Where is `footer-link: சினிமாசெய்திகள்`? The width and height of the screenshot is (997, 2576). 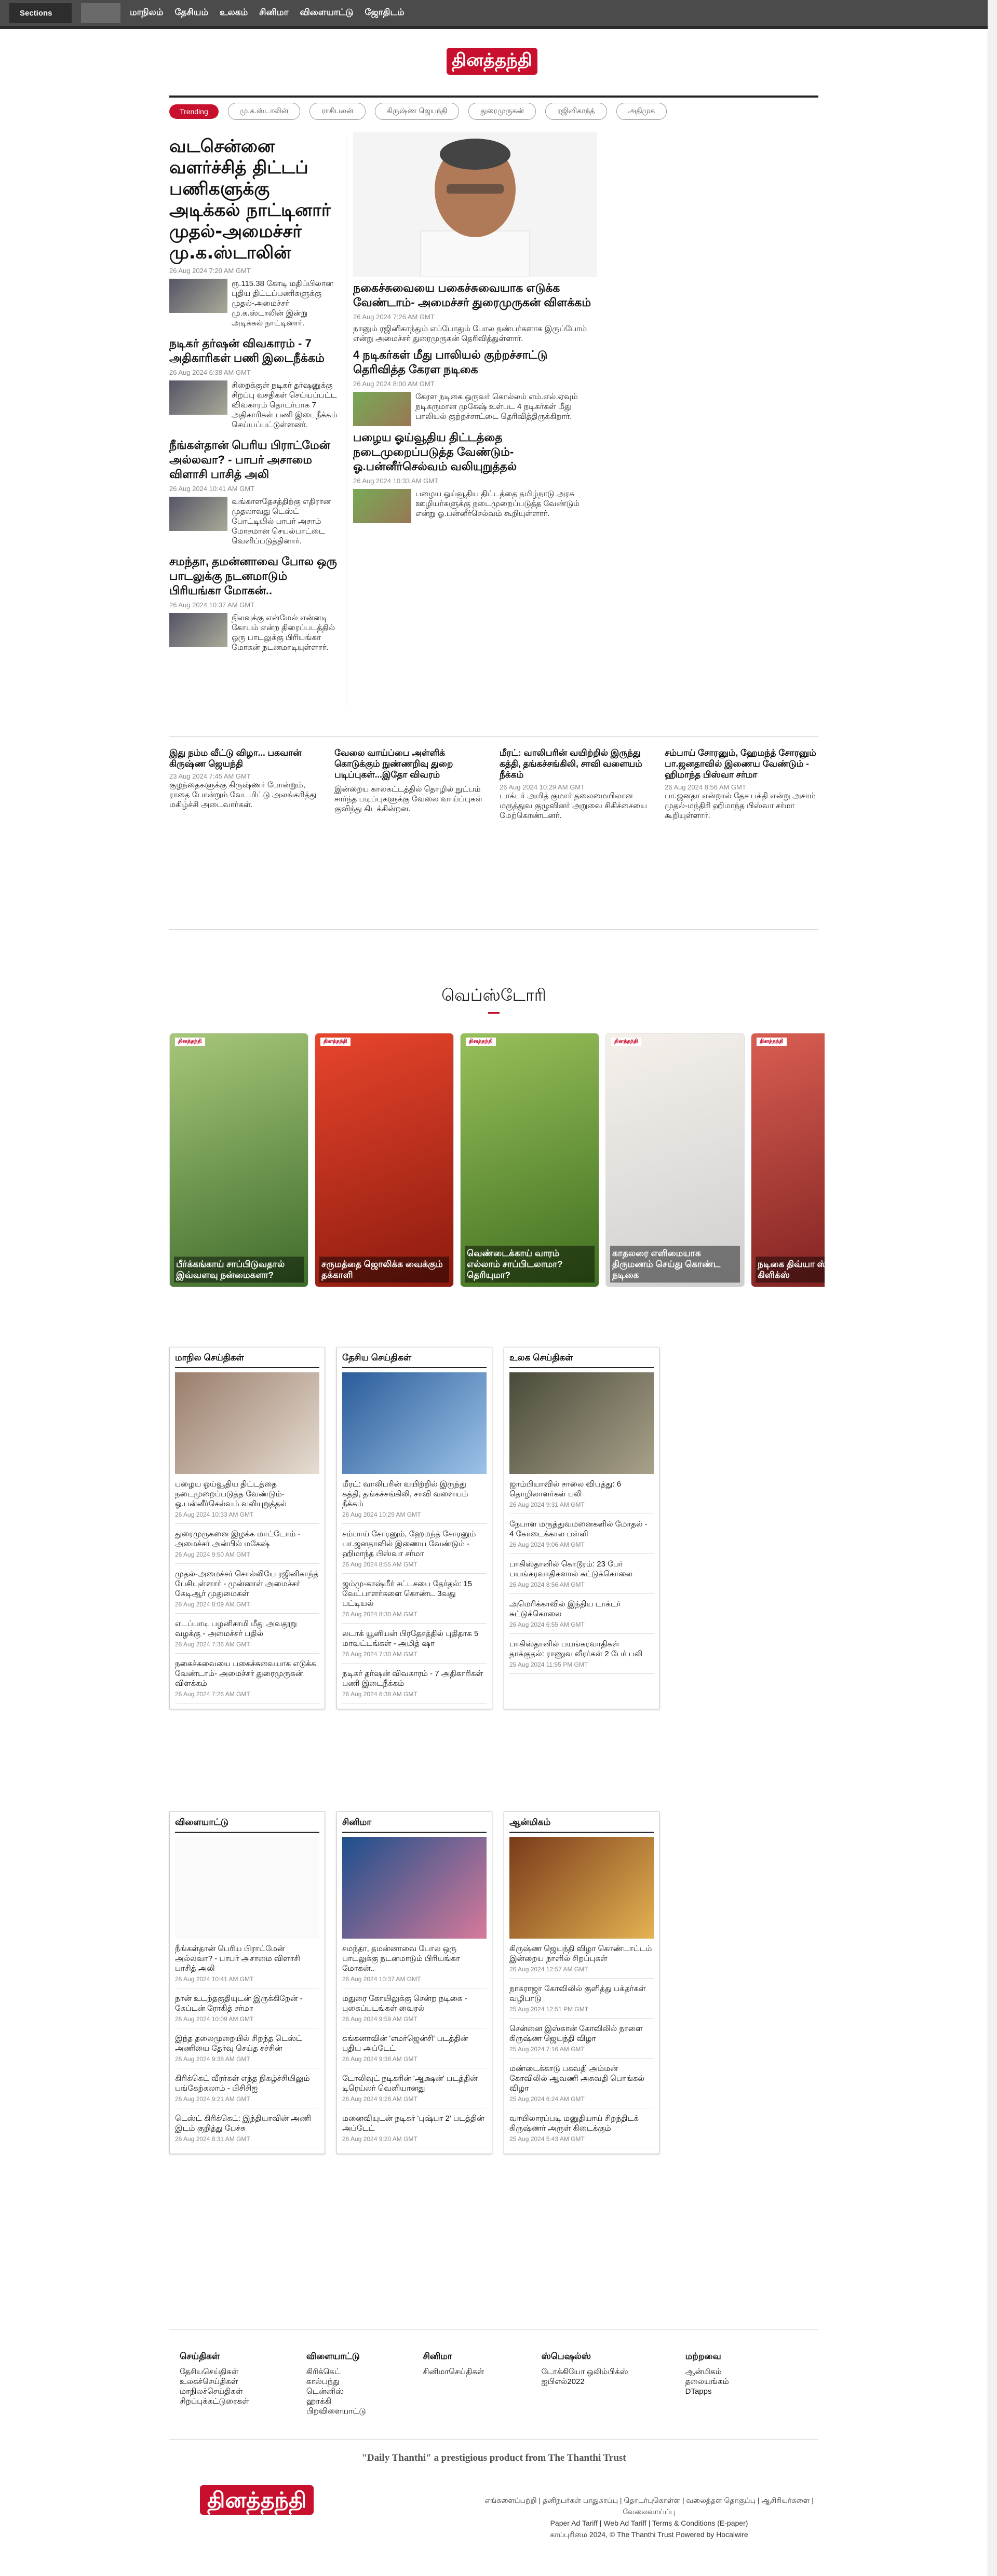
footer-link: சினிமாசெய்திகள் is located at coordinates (453, 2372).